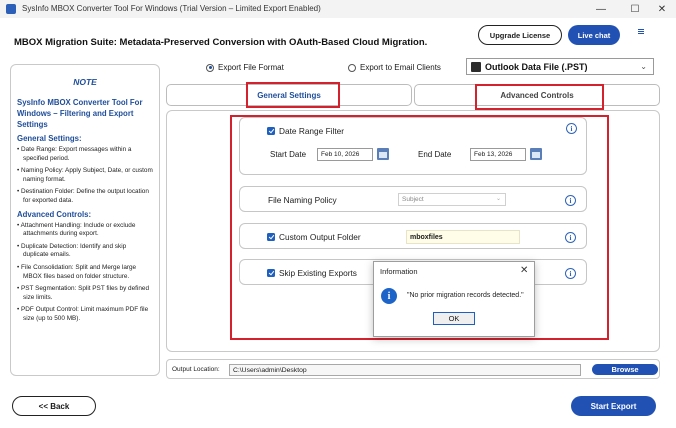 The width and height of the screenshot is (676, 428). Describe the element at coordinates (405, 370) in the screenshot. I see `output-location-input: C:\Users\admin\Desktop` at that location.